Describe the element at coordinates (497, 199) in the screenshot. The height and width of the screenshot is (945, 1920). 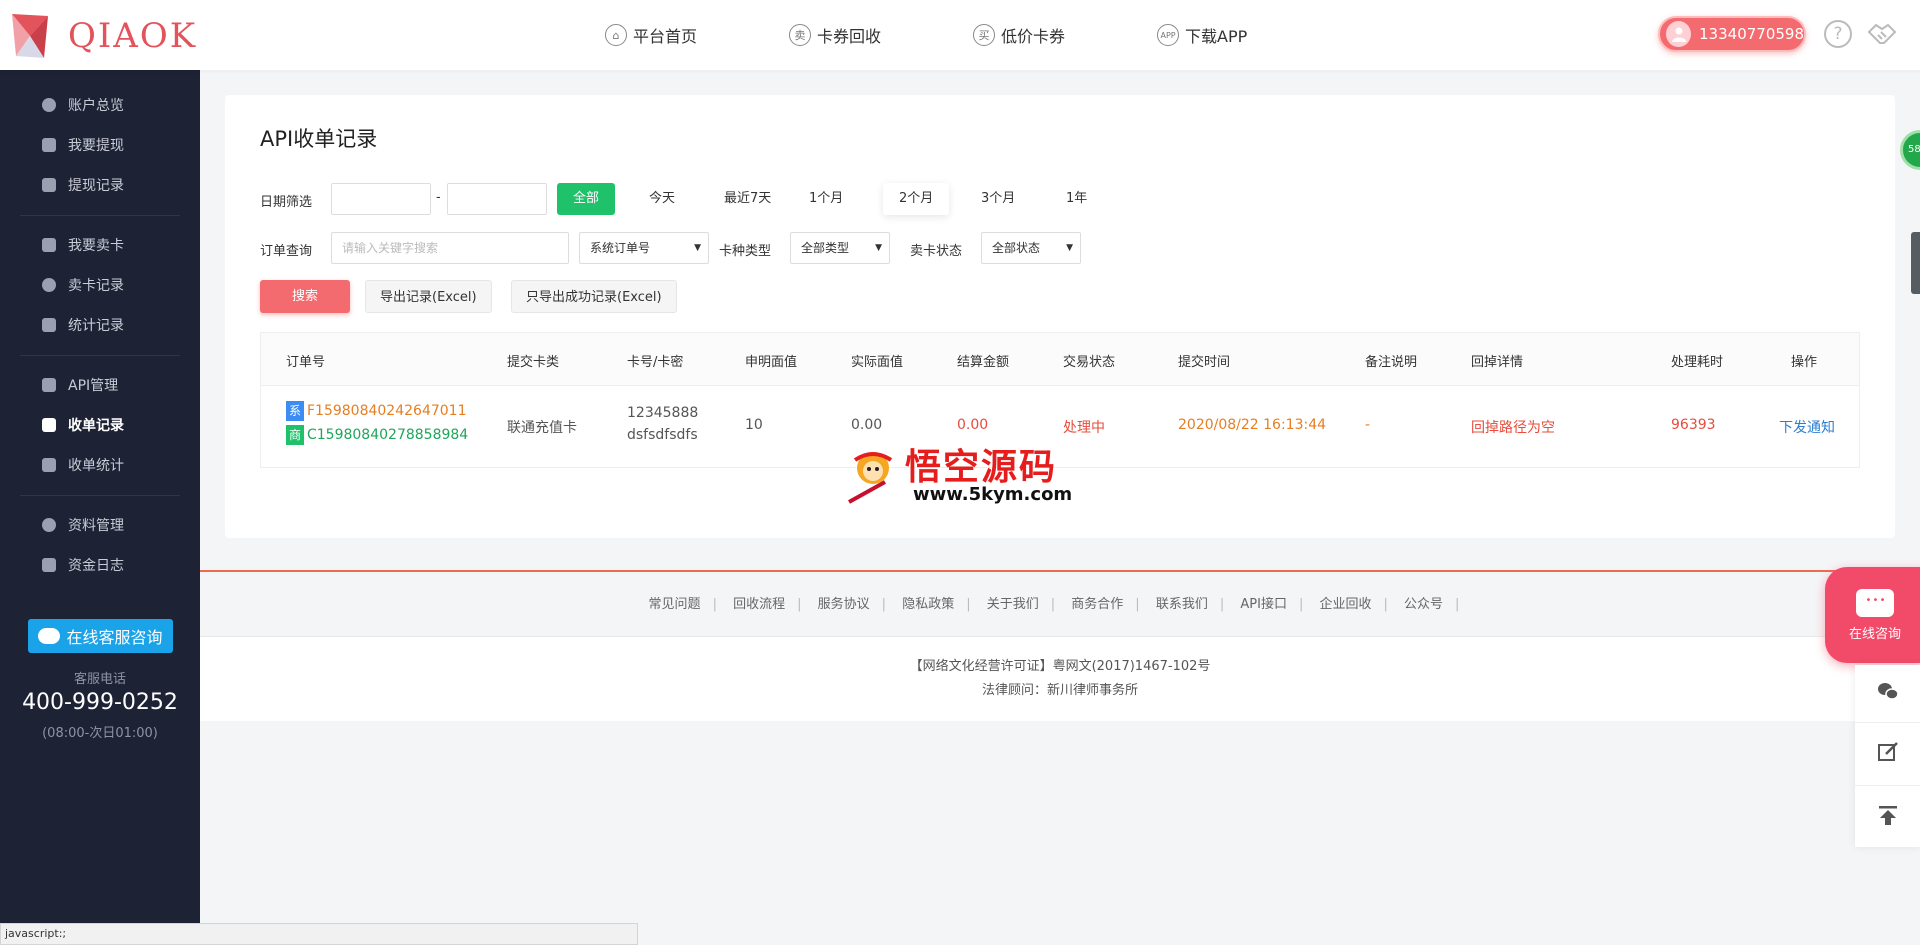
I see `end-date-input` at that location.